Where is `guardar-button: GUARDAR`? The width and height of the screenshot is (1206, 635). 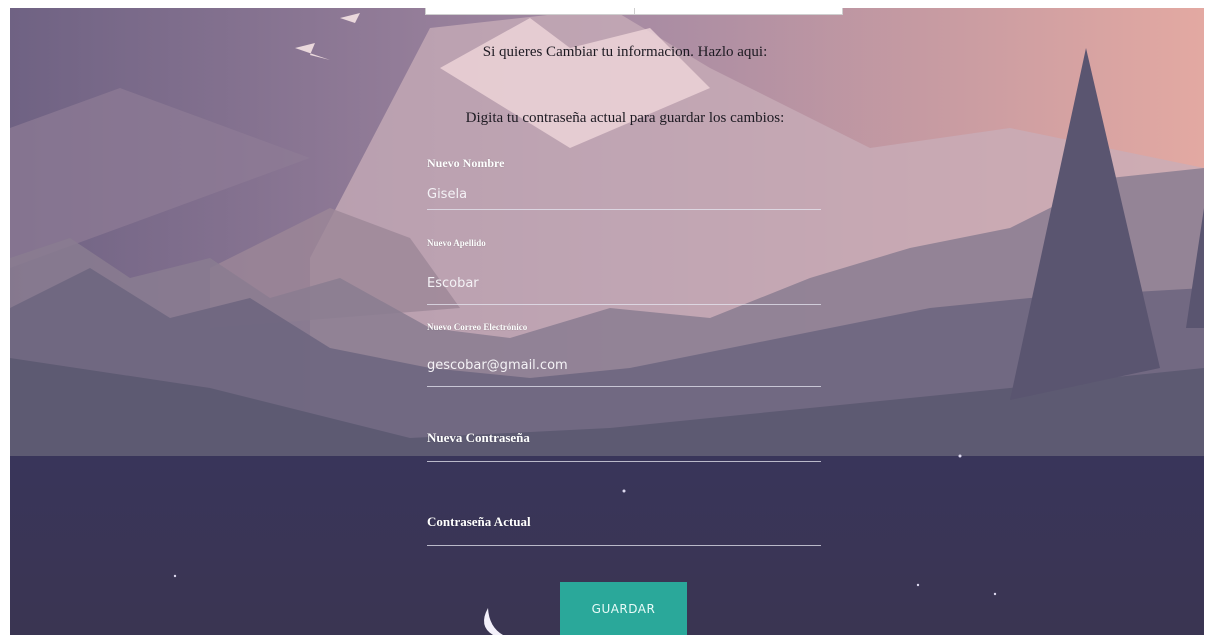 guardar-button: GUARDAR is located at coordinates (623, 608).